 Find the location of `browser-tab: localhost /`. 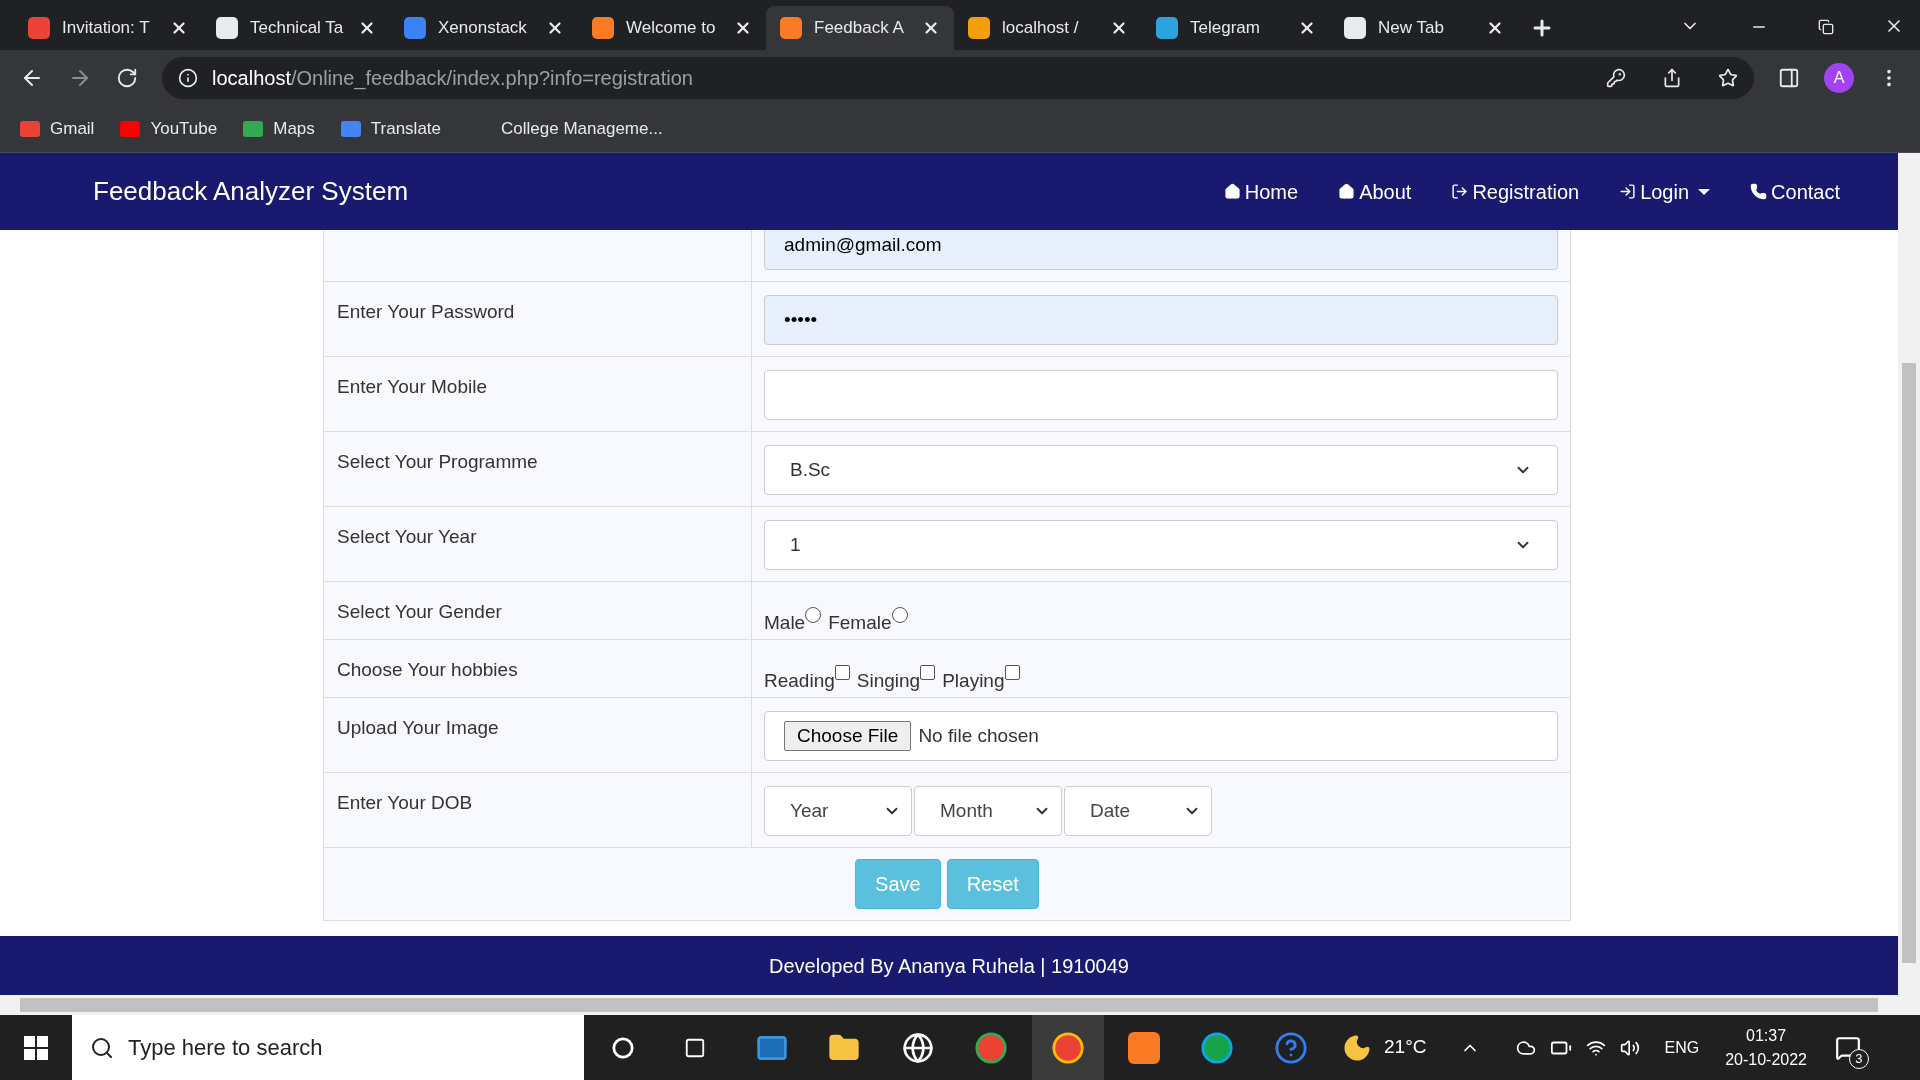

browser-tab: localhost / is located at coordinates (1048, 28).